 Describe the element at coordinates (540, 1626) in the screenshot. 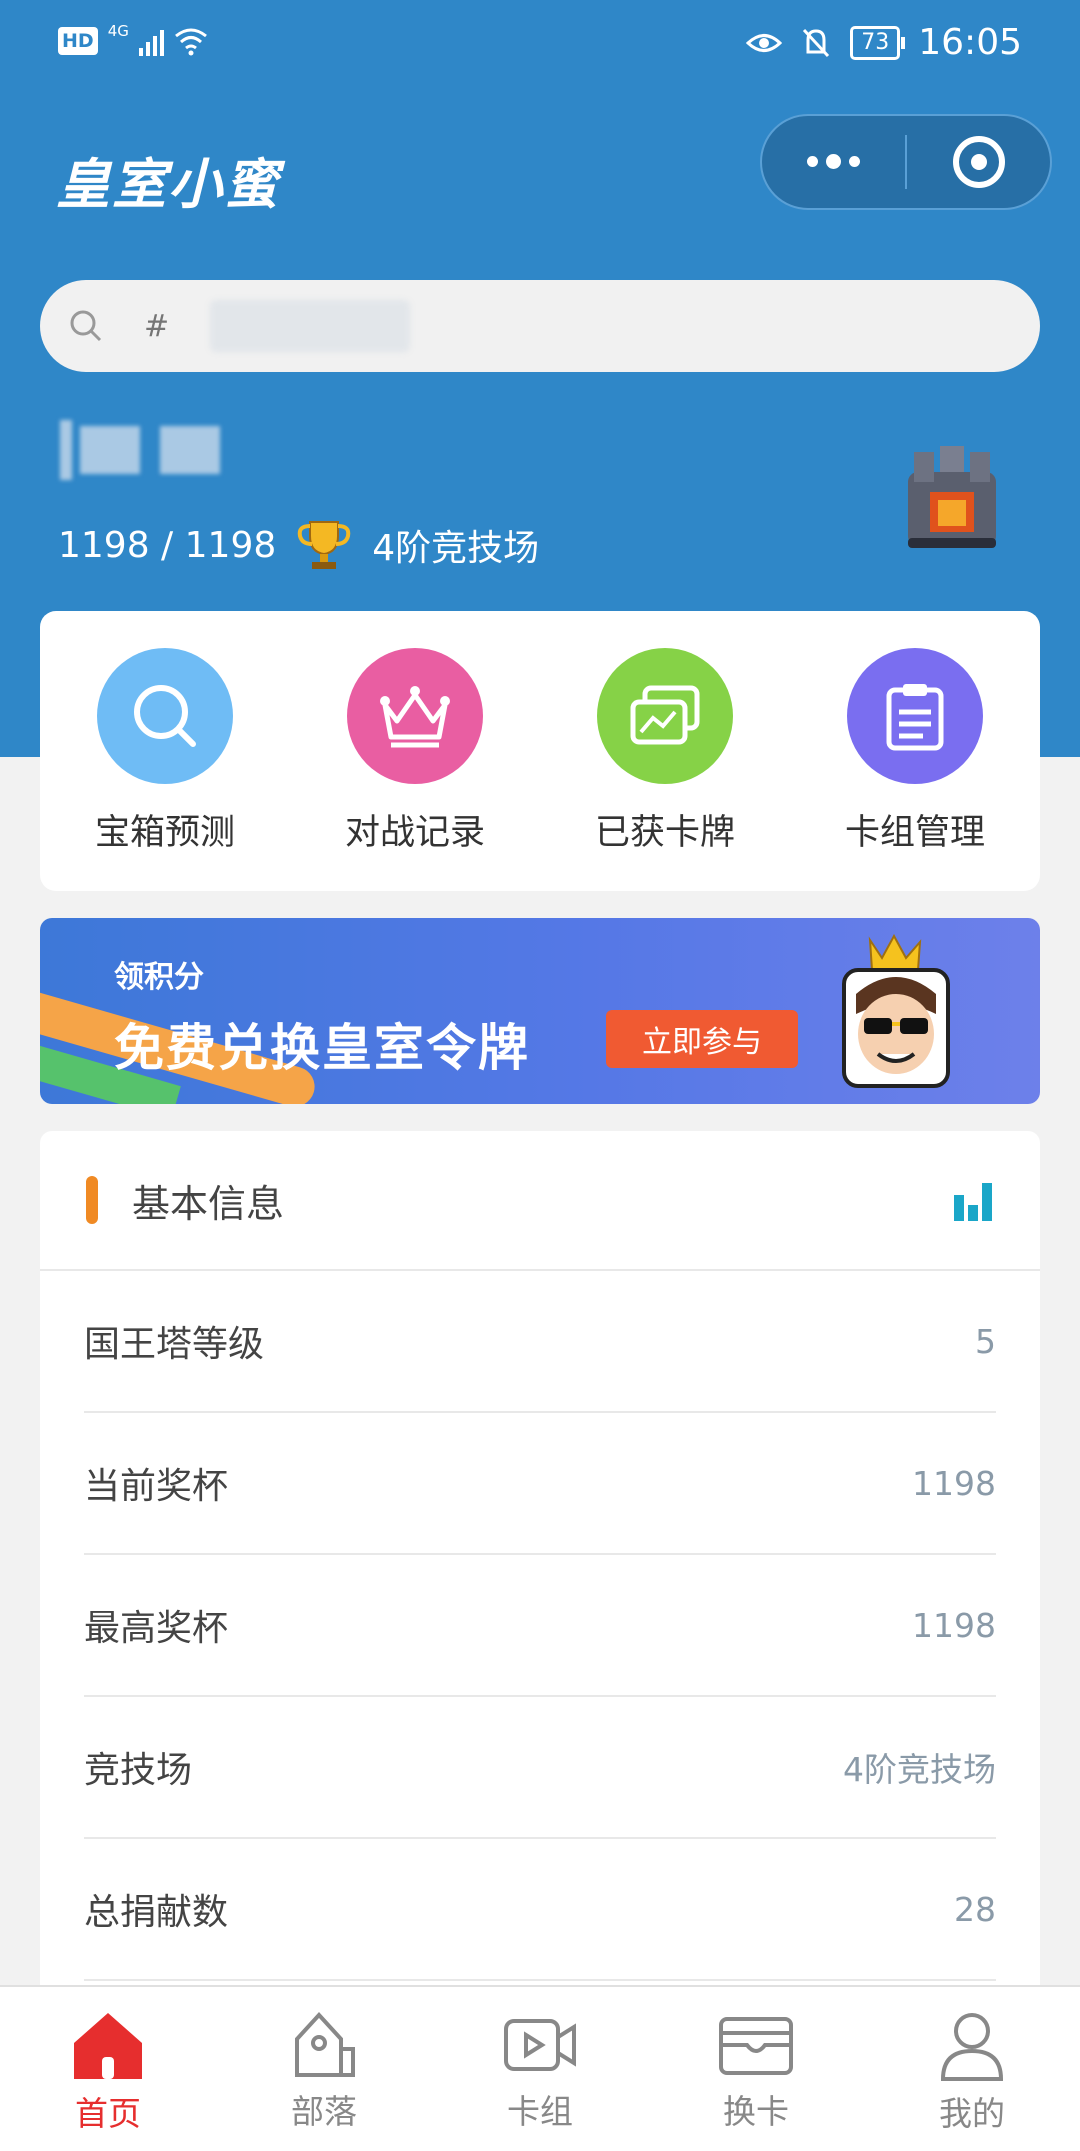

I see `info-row-best-trophies: 最高奖杯 1198` at that location.